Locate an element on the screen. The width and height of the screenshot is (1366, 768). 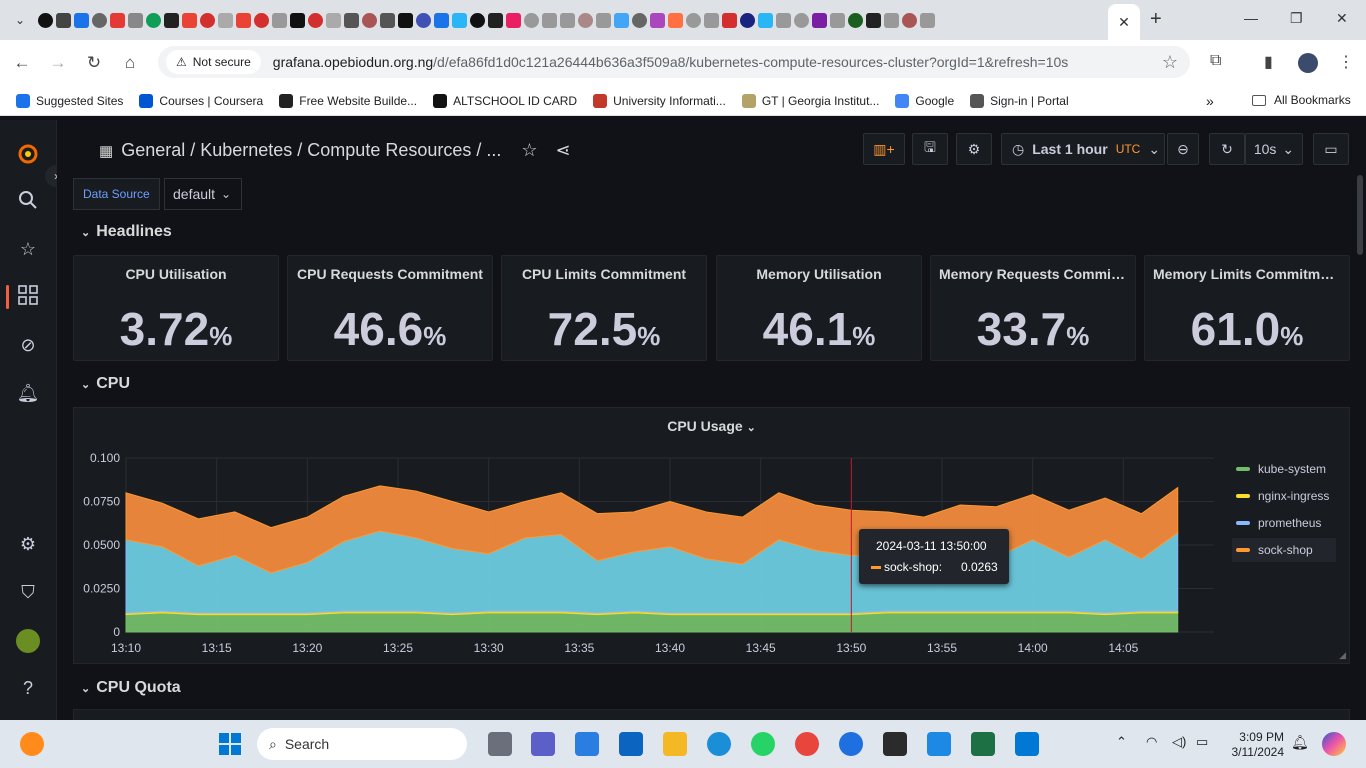
home-icon: ⌂ is located at coordinates (130, 63).